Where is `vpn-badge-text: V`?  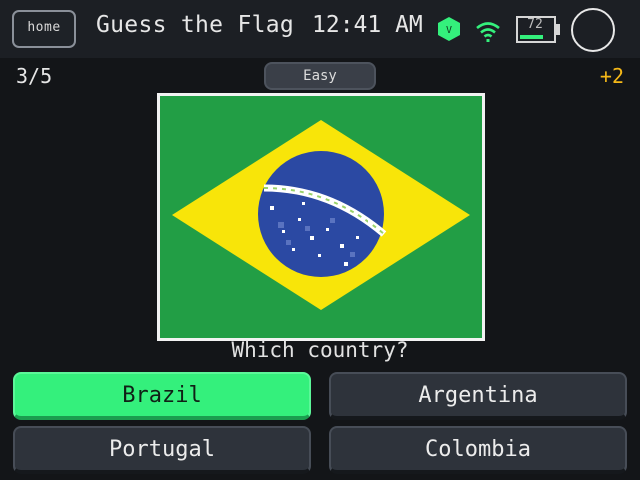
vpn-badge-text: V is located at coordinates (449, 30).